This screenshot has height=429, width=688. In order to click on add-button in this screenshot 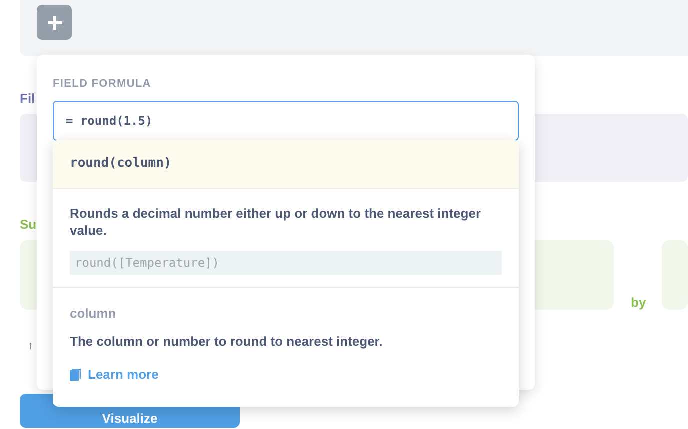, I will do `click(54, 22)`.